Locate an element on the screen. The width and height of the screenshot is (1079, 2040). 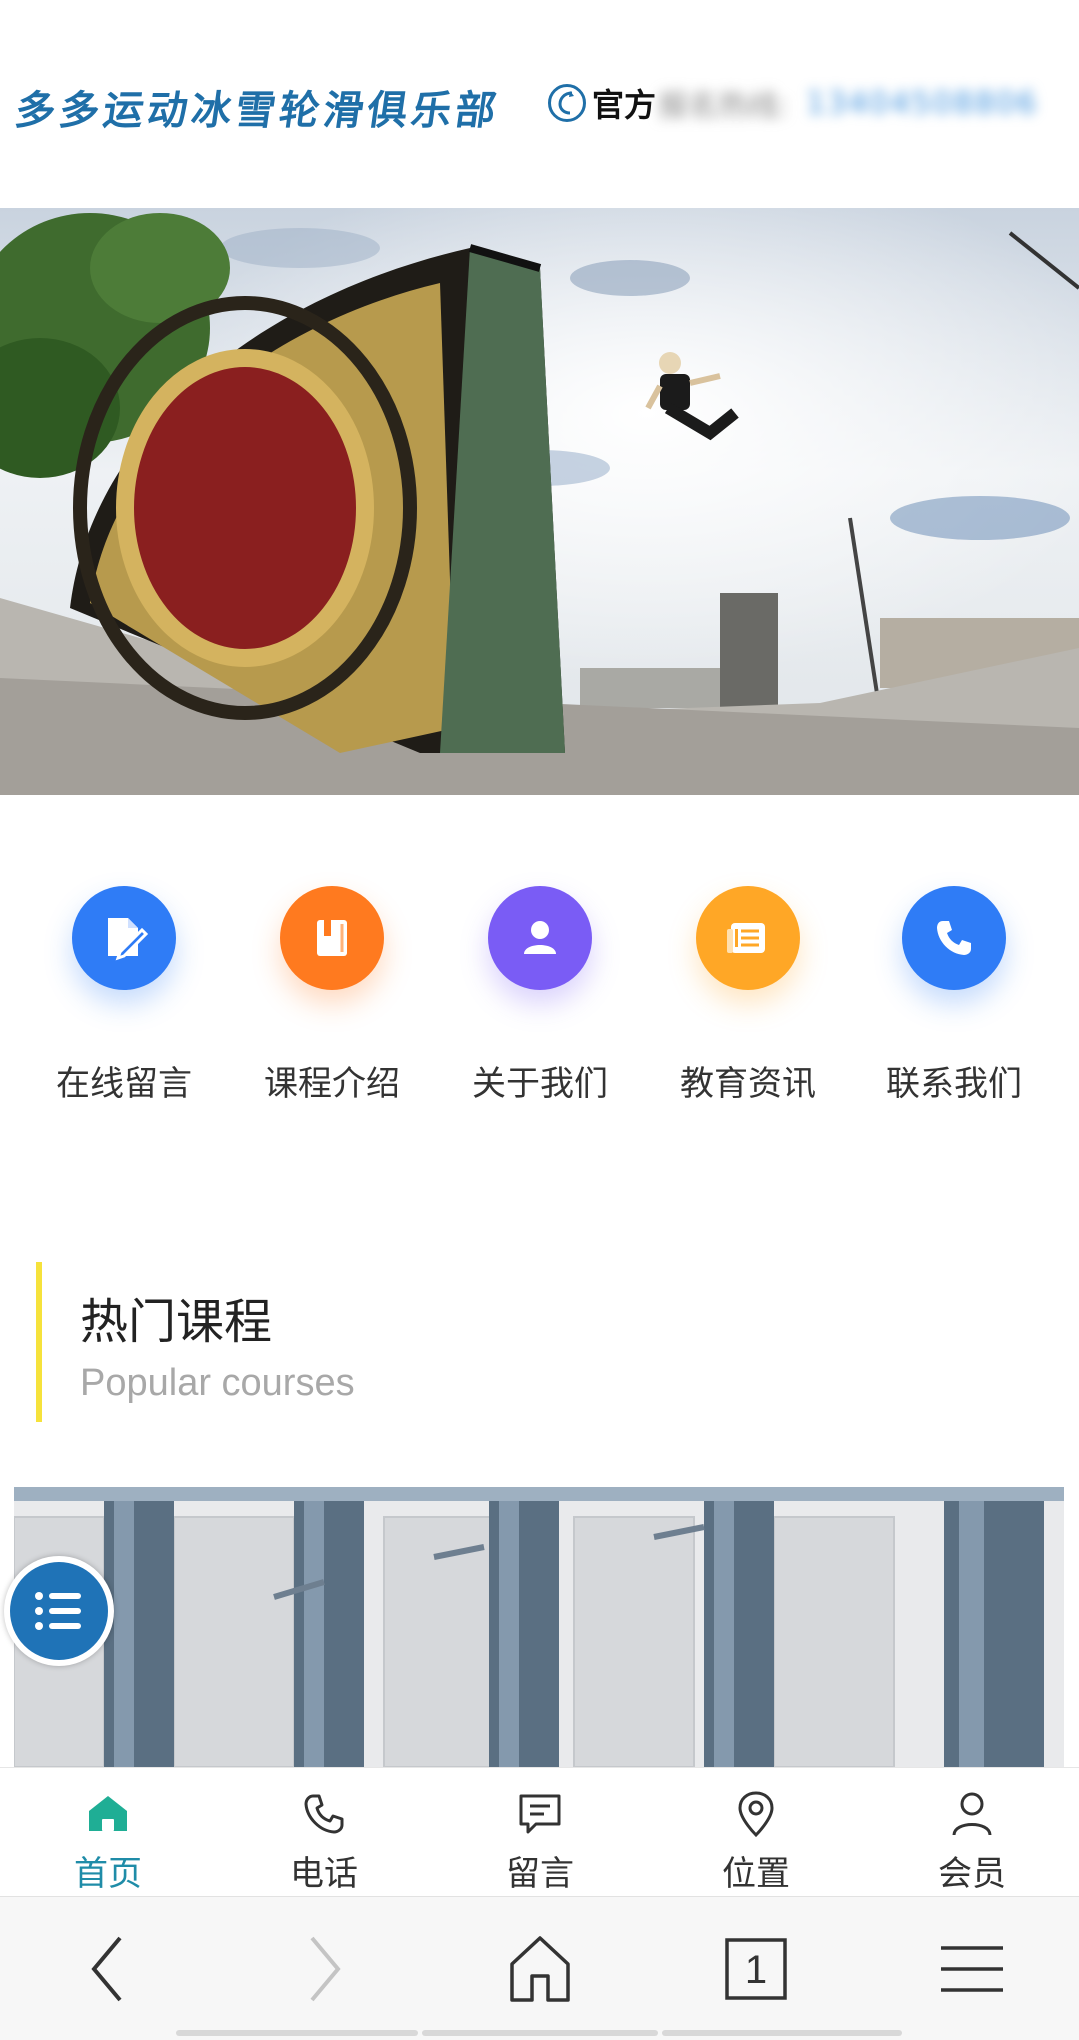
bottom-nav-label: 会员 is located at coordinates (972, 1874).